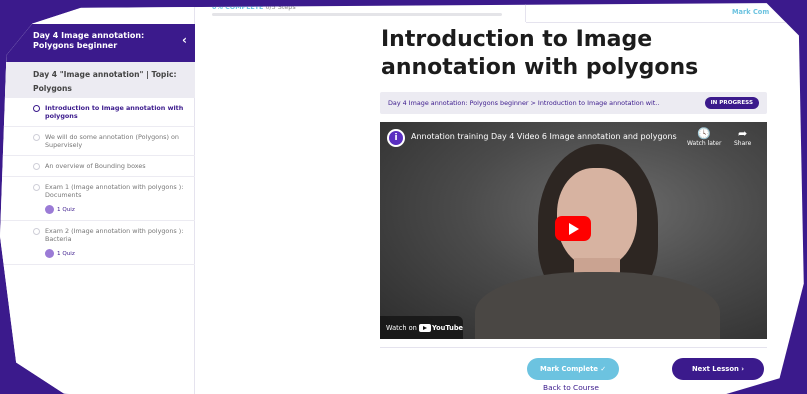  I want to click on mark-complete-button: Mark Complete ✓, so click(573, 369).